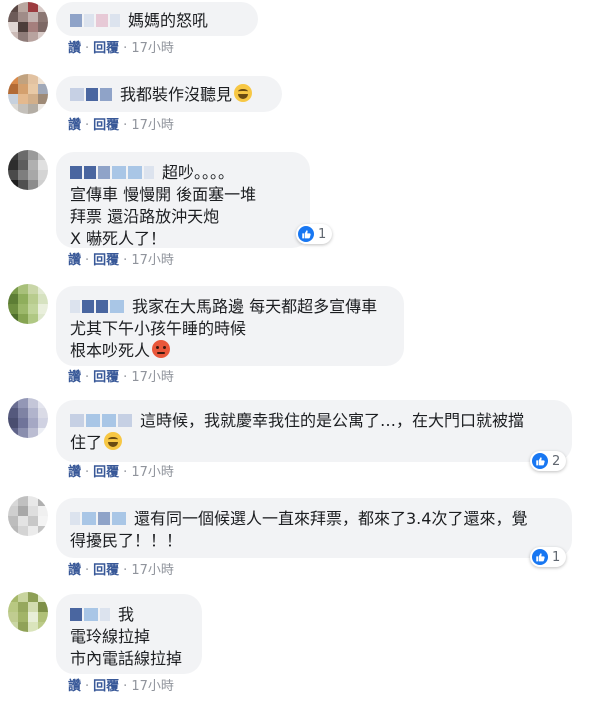 The height and width of the screenshot is (712, 612). Describe the element at coordinates (314, 528) in the screenshot. I see `comment-bubble: 還有同一個候選人一直來拜票，都來了3.4次了還來，覺 得擾民了！！！` at that location.